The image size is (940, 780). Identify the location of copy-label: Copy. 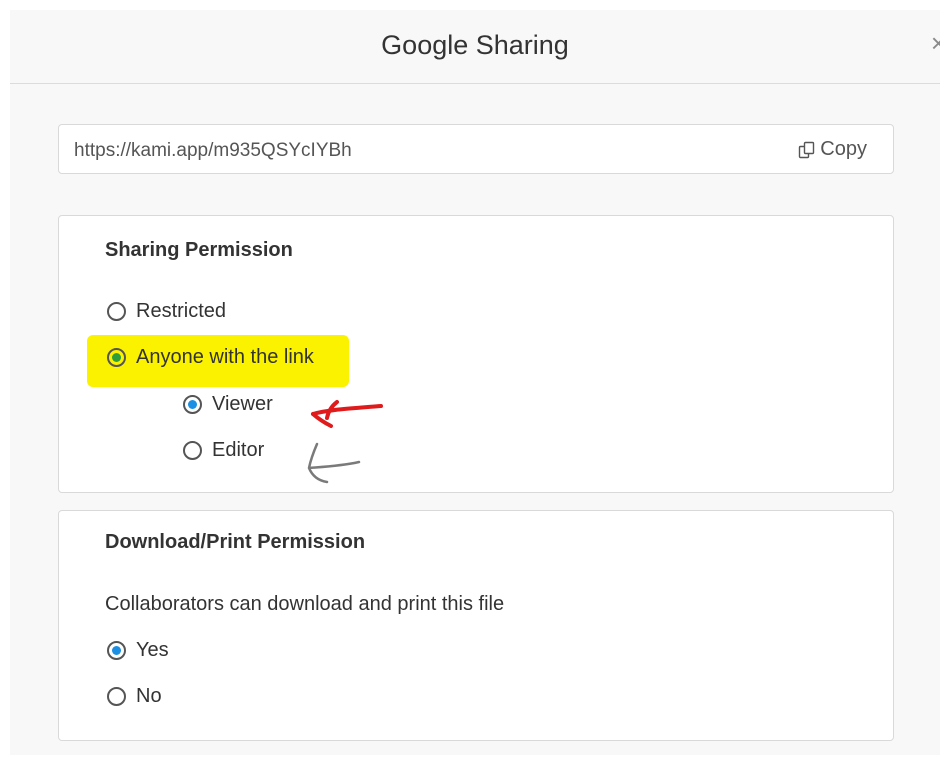
(843, 149).